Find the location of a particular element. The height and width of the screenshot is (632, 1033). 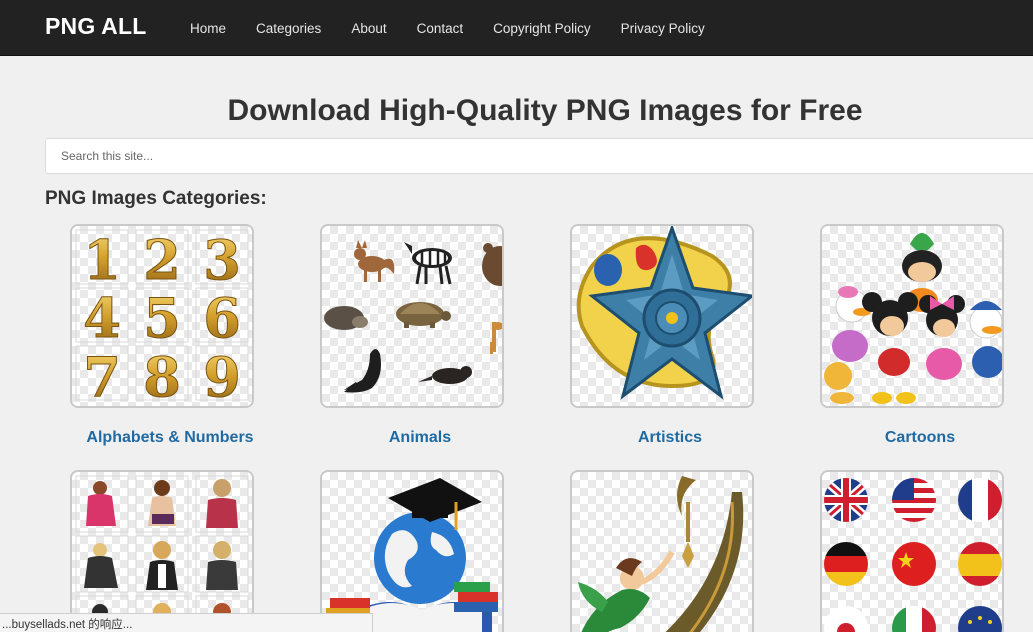

gold-numbers-icon: 1 2 3 4 5 6 7 8 9 is located at coordinates (162, 317).